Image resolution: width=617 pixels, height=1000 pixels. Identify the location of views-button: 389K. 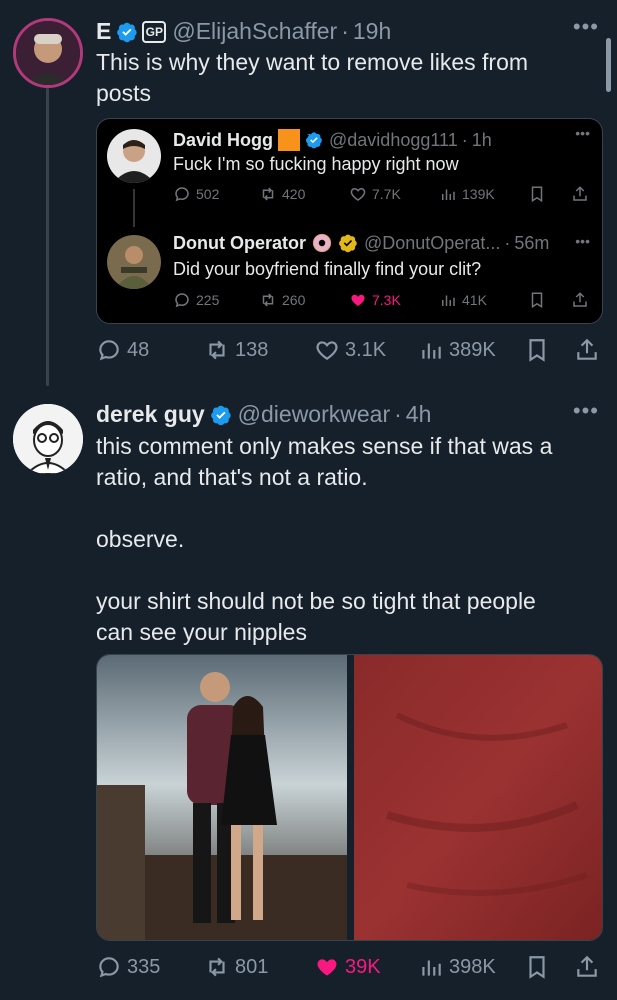
(457, 350).